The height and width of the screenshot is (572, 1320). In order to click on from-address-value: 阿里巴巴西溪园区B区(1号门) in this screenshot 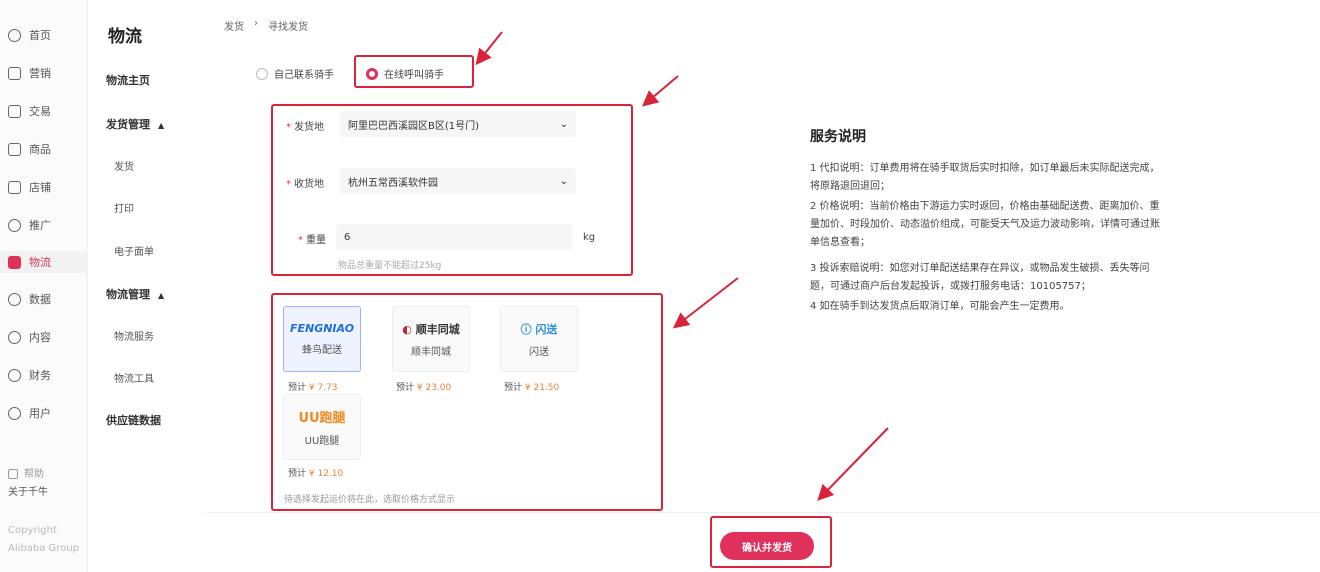, I will do `click(414, 126)`.